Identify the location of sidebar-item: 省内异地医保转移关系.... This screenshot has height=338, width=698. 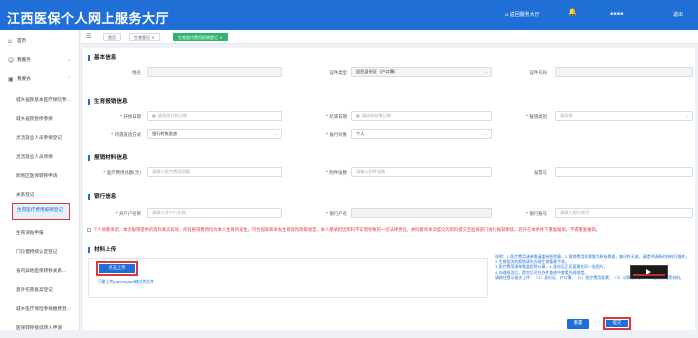
(40, 271).